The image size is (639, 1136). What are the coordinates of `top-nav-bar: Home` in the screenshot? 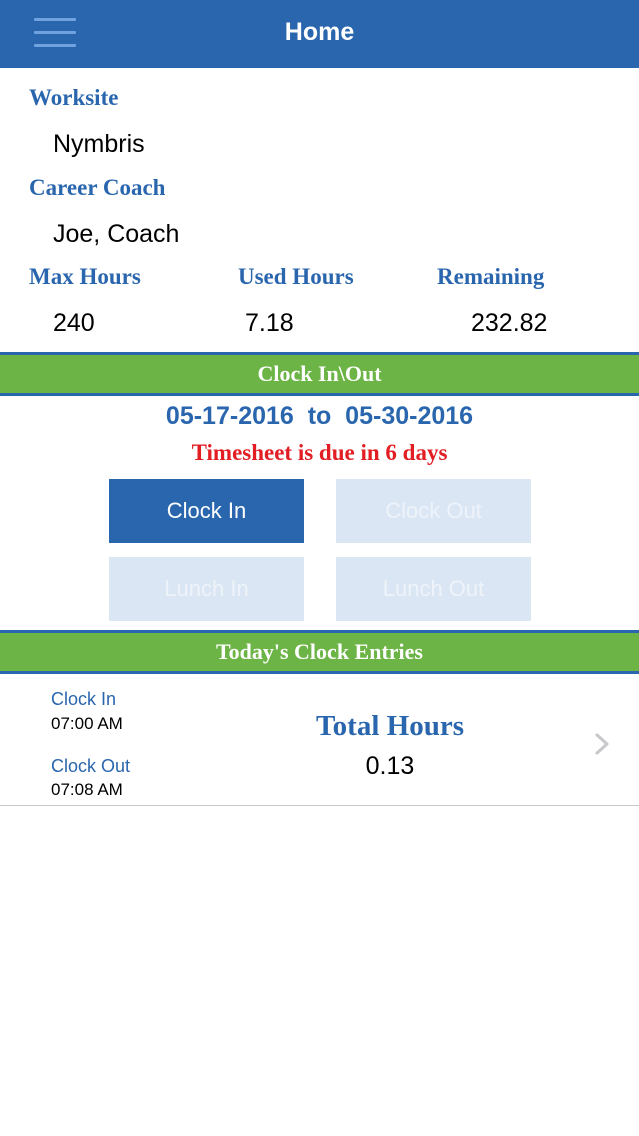 It's located at (319, 34).